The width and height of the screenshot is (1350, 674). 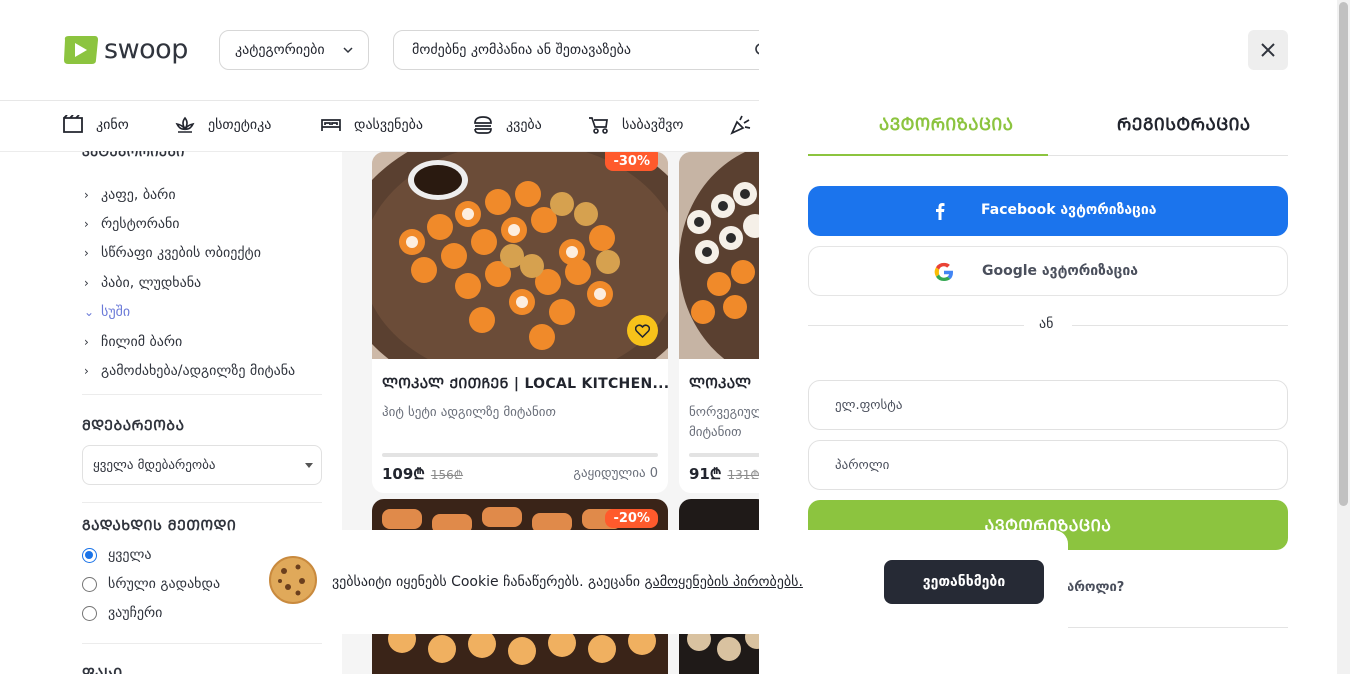 I want to click on category-item: › გამოძახება/ადგილზე მიტანა, so click(x=189, y=370).